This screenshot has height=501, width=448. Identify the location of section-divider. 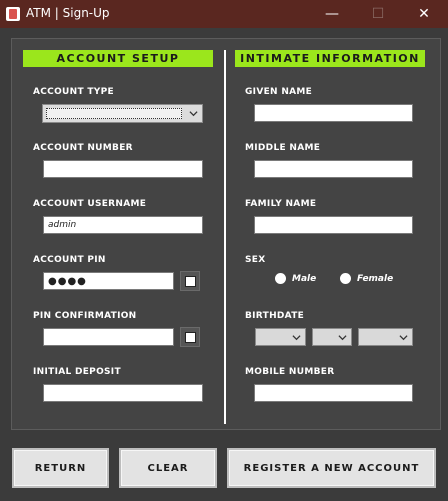
(225, 237).